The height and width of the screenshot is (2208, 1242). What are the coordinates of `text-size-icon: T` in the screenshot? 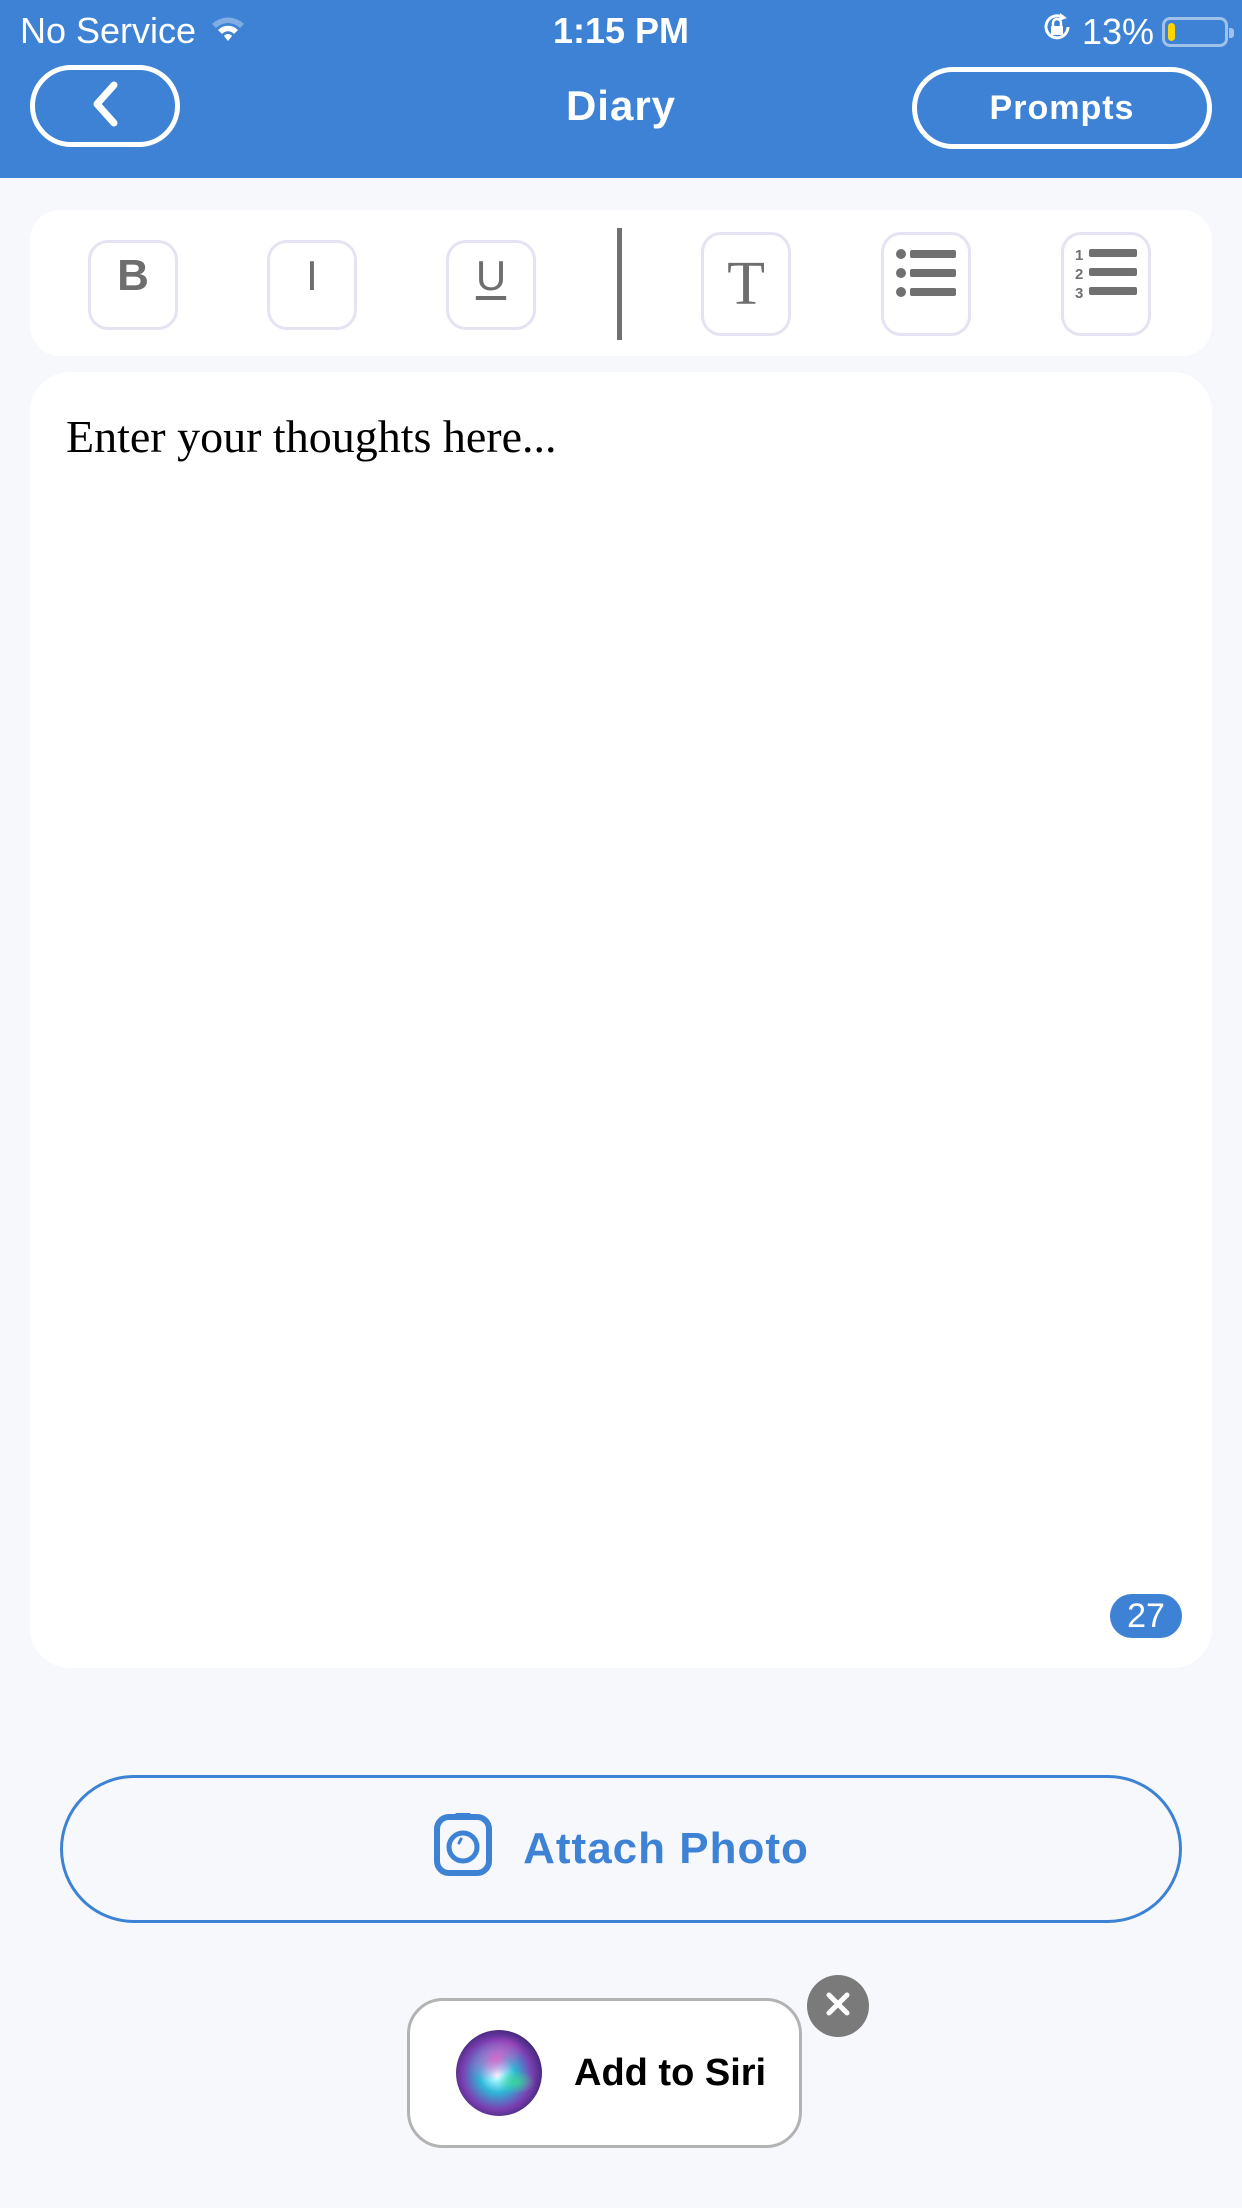 It's located at (746, 283).